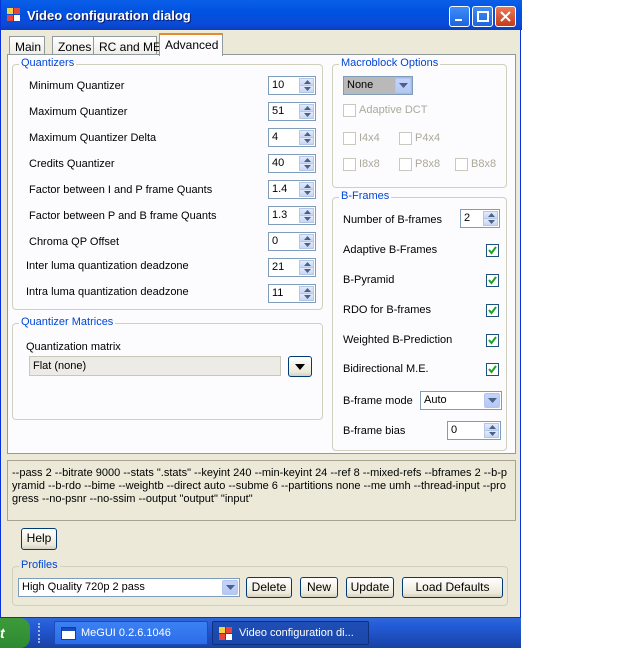 This screenshot has height=648, width=640. I want to click on task-megui: MeGUI 0.2.6.1046, so click(131, 633).